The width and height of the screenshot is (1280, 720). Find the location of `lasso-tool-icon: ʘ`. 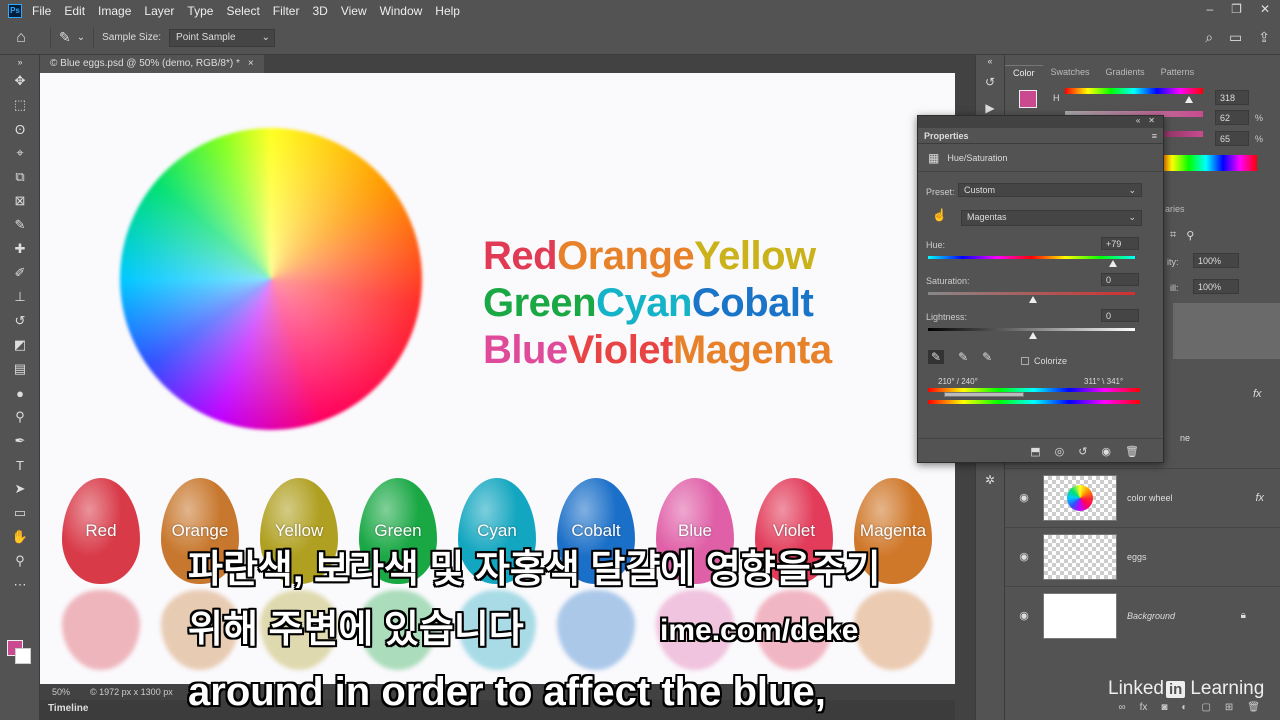

lasso-tool-icon: ʘ is located at coordinates (20, 129).